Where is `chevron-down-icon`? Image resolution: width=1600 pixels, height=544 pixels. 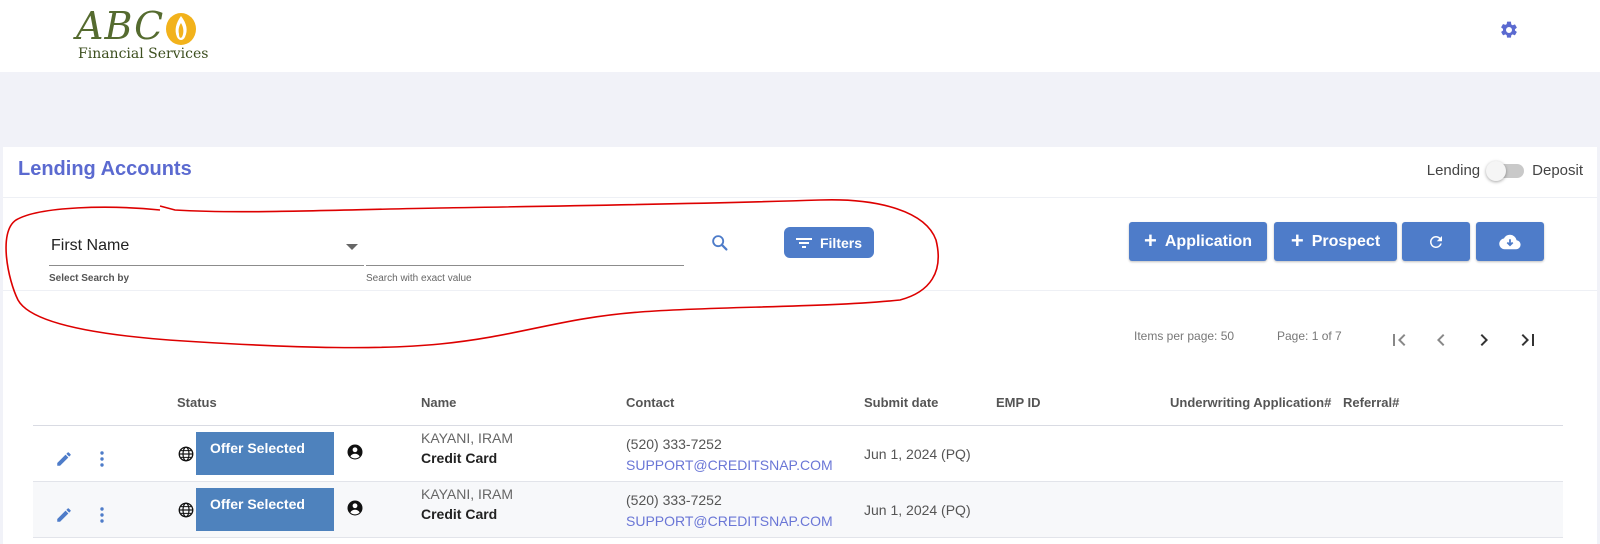
chevron-down-icon is located at coordinates (352, 247).